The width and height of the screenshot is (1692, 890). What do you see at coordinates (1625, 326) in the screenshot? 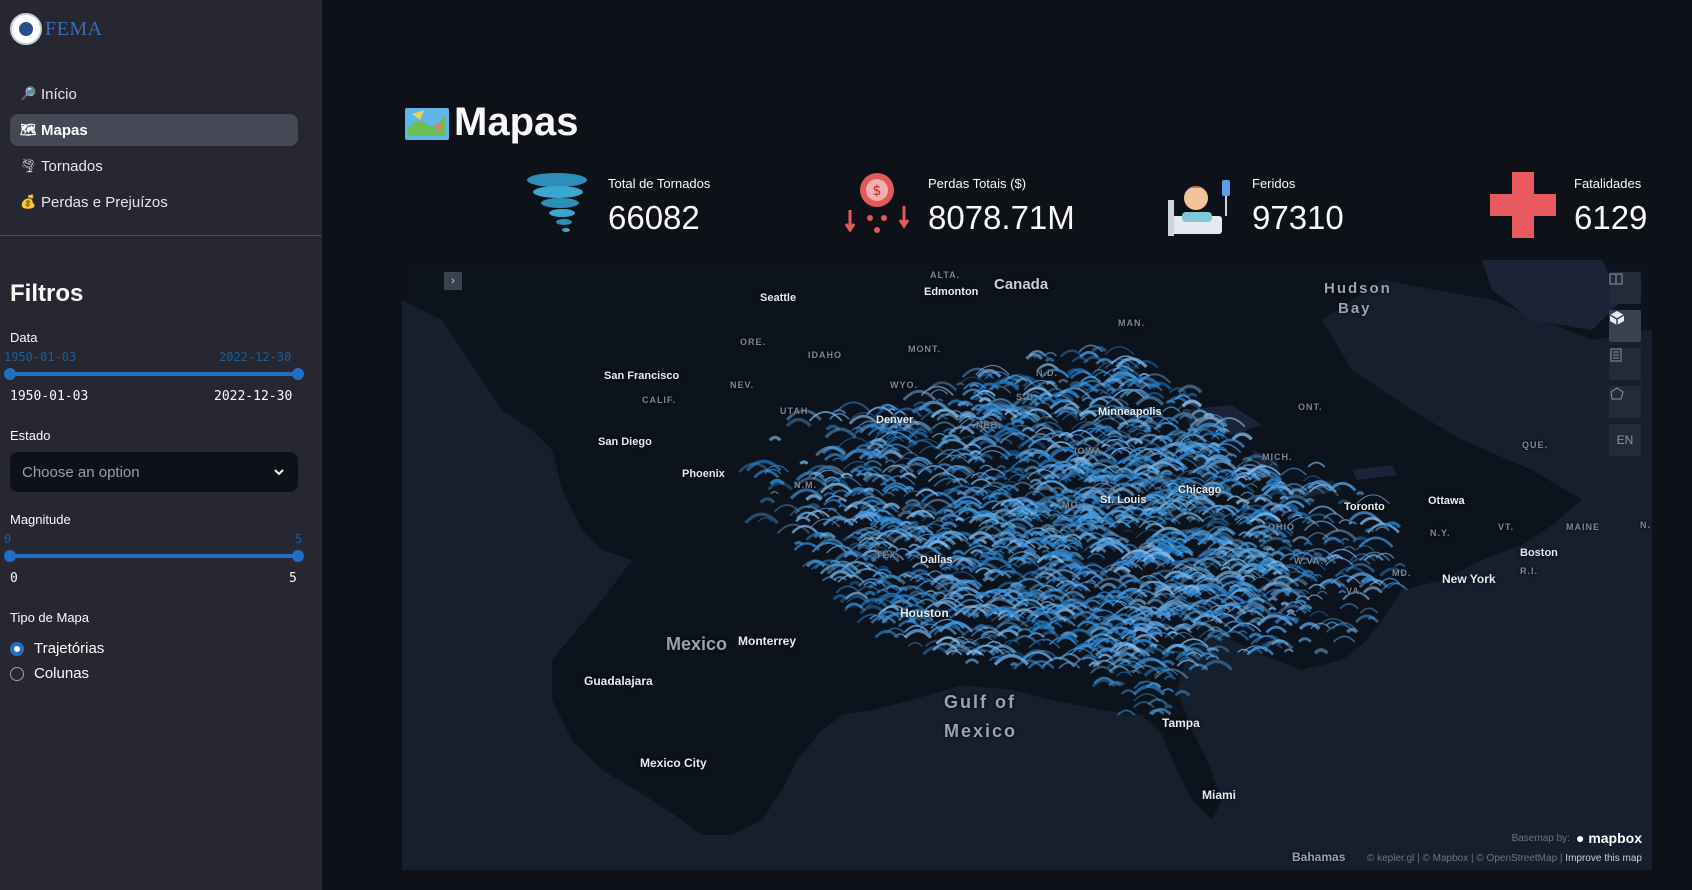
I see `3d-cube-icon` at bounding box center [1625, 326].